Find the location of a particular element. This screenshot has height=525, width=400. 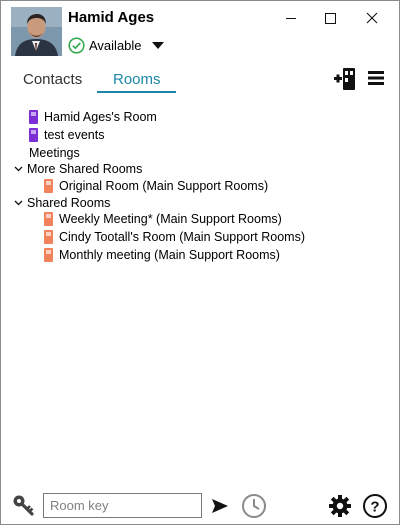

add-room-icon is located at coordinates (345, 79).